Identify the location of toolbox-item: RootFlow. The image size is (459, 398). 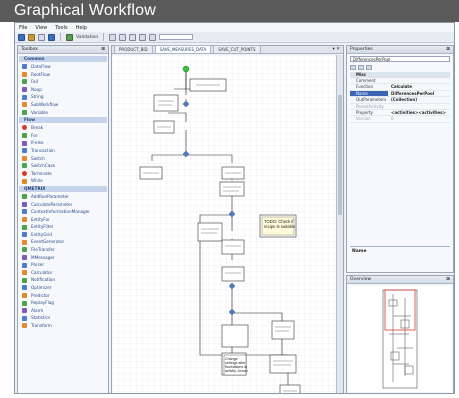
(63, 75).